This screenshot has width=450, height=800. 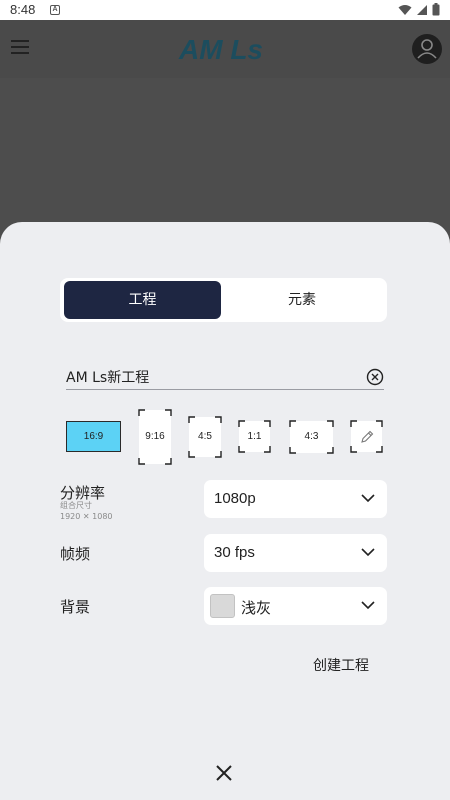 I want to click on profile-avatar, so click(x=427, y=49).